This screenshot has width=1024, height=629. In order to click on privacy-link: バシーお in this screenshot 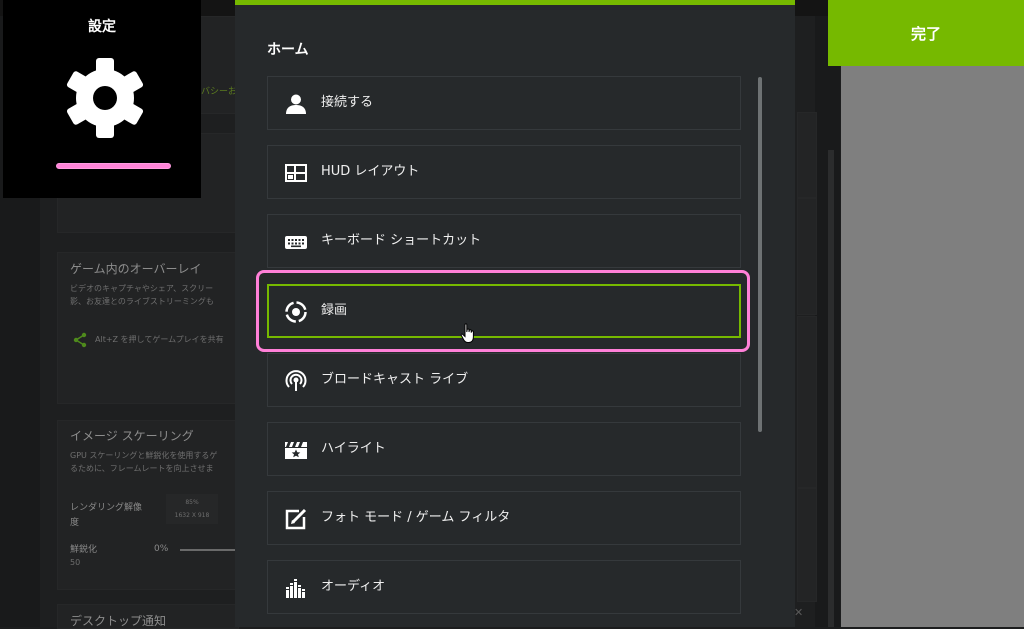, I will do `click(219, 90)`.